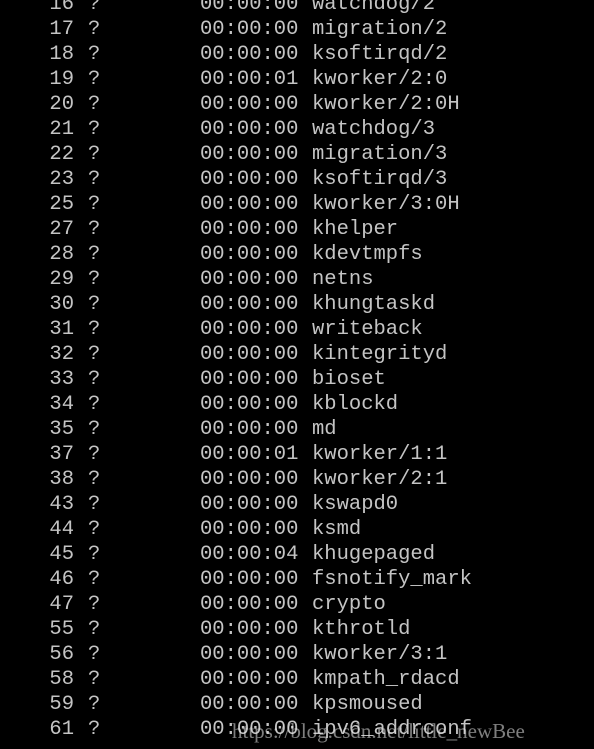 The height and width of the screenshot is (749, 594). I want to click on process-row: 59? 00:00:00 kpsmoused, so click(297, 704).